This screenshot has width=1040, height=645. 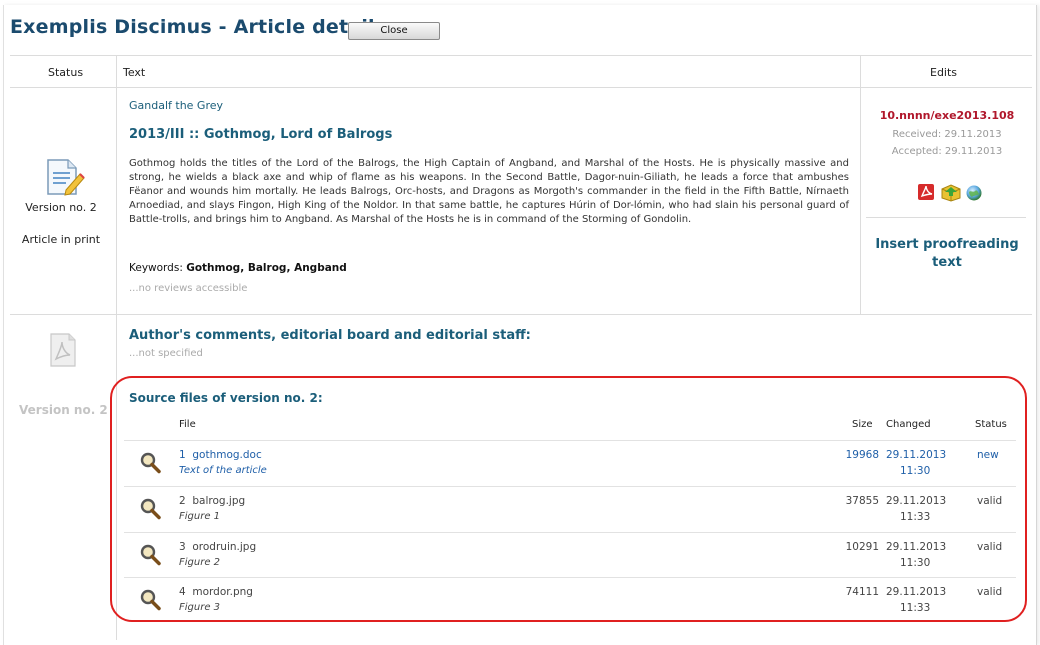 What do you see at coordinates (951, 192) in the screenshot?
I see `package-icon` at bounding box center [951, 192].